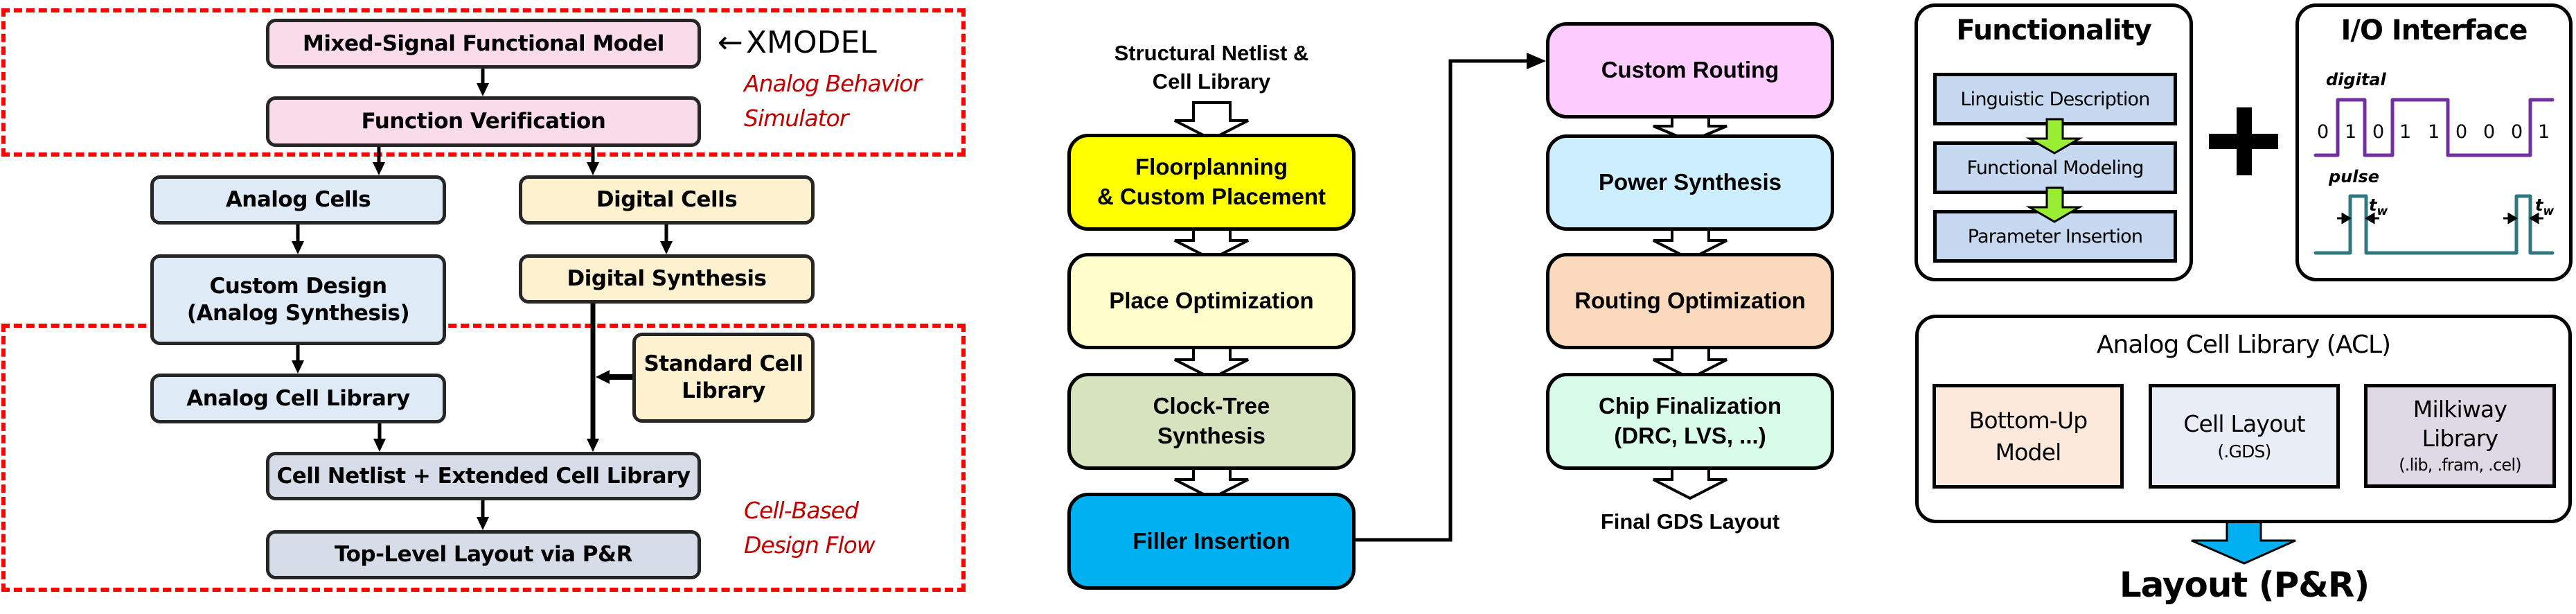 The height and width of the screenshot is (614, 2576). I want to click on item-label: Bottom-Up, so click(2028, 420).